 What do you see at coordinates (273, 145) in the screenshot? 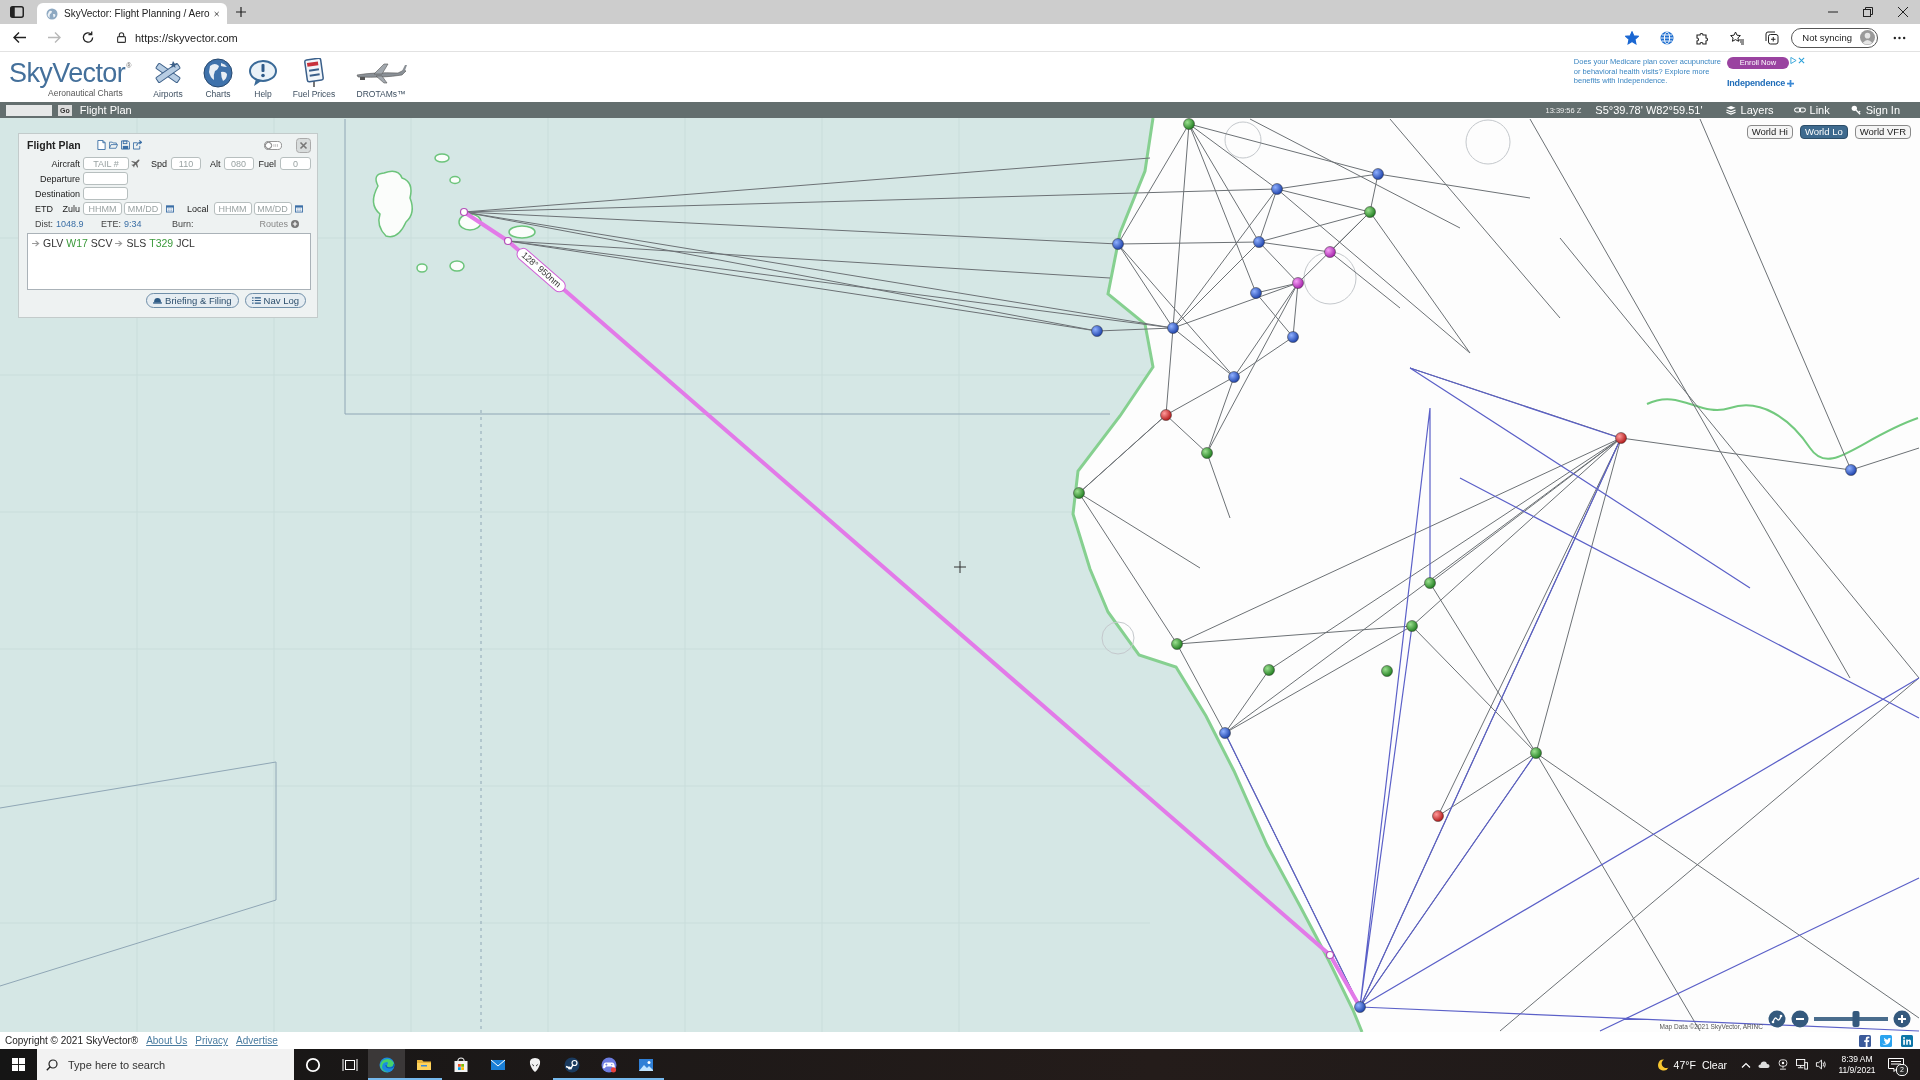
I see `toggle-switch` at bounding box center [273, 145].